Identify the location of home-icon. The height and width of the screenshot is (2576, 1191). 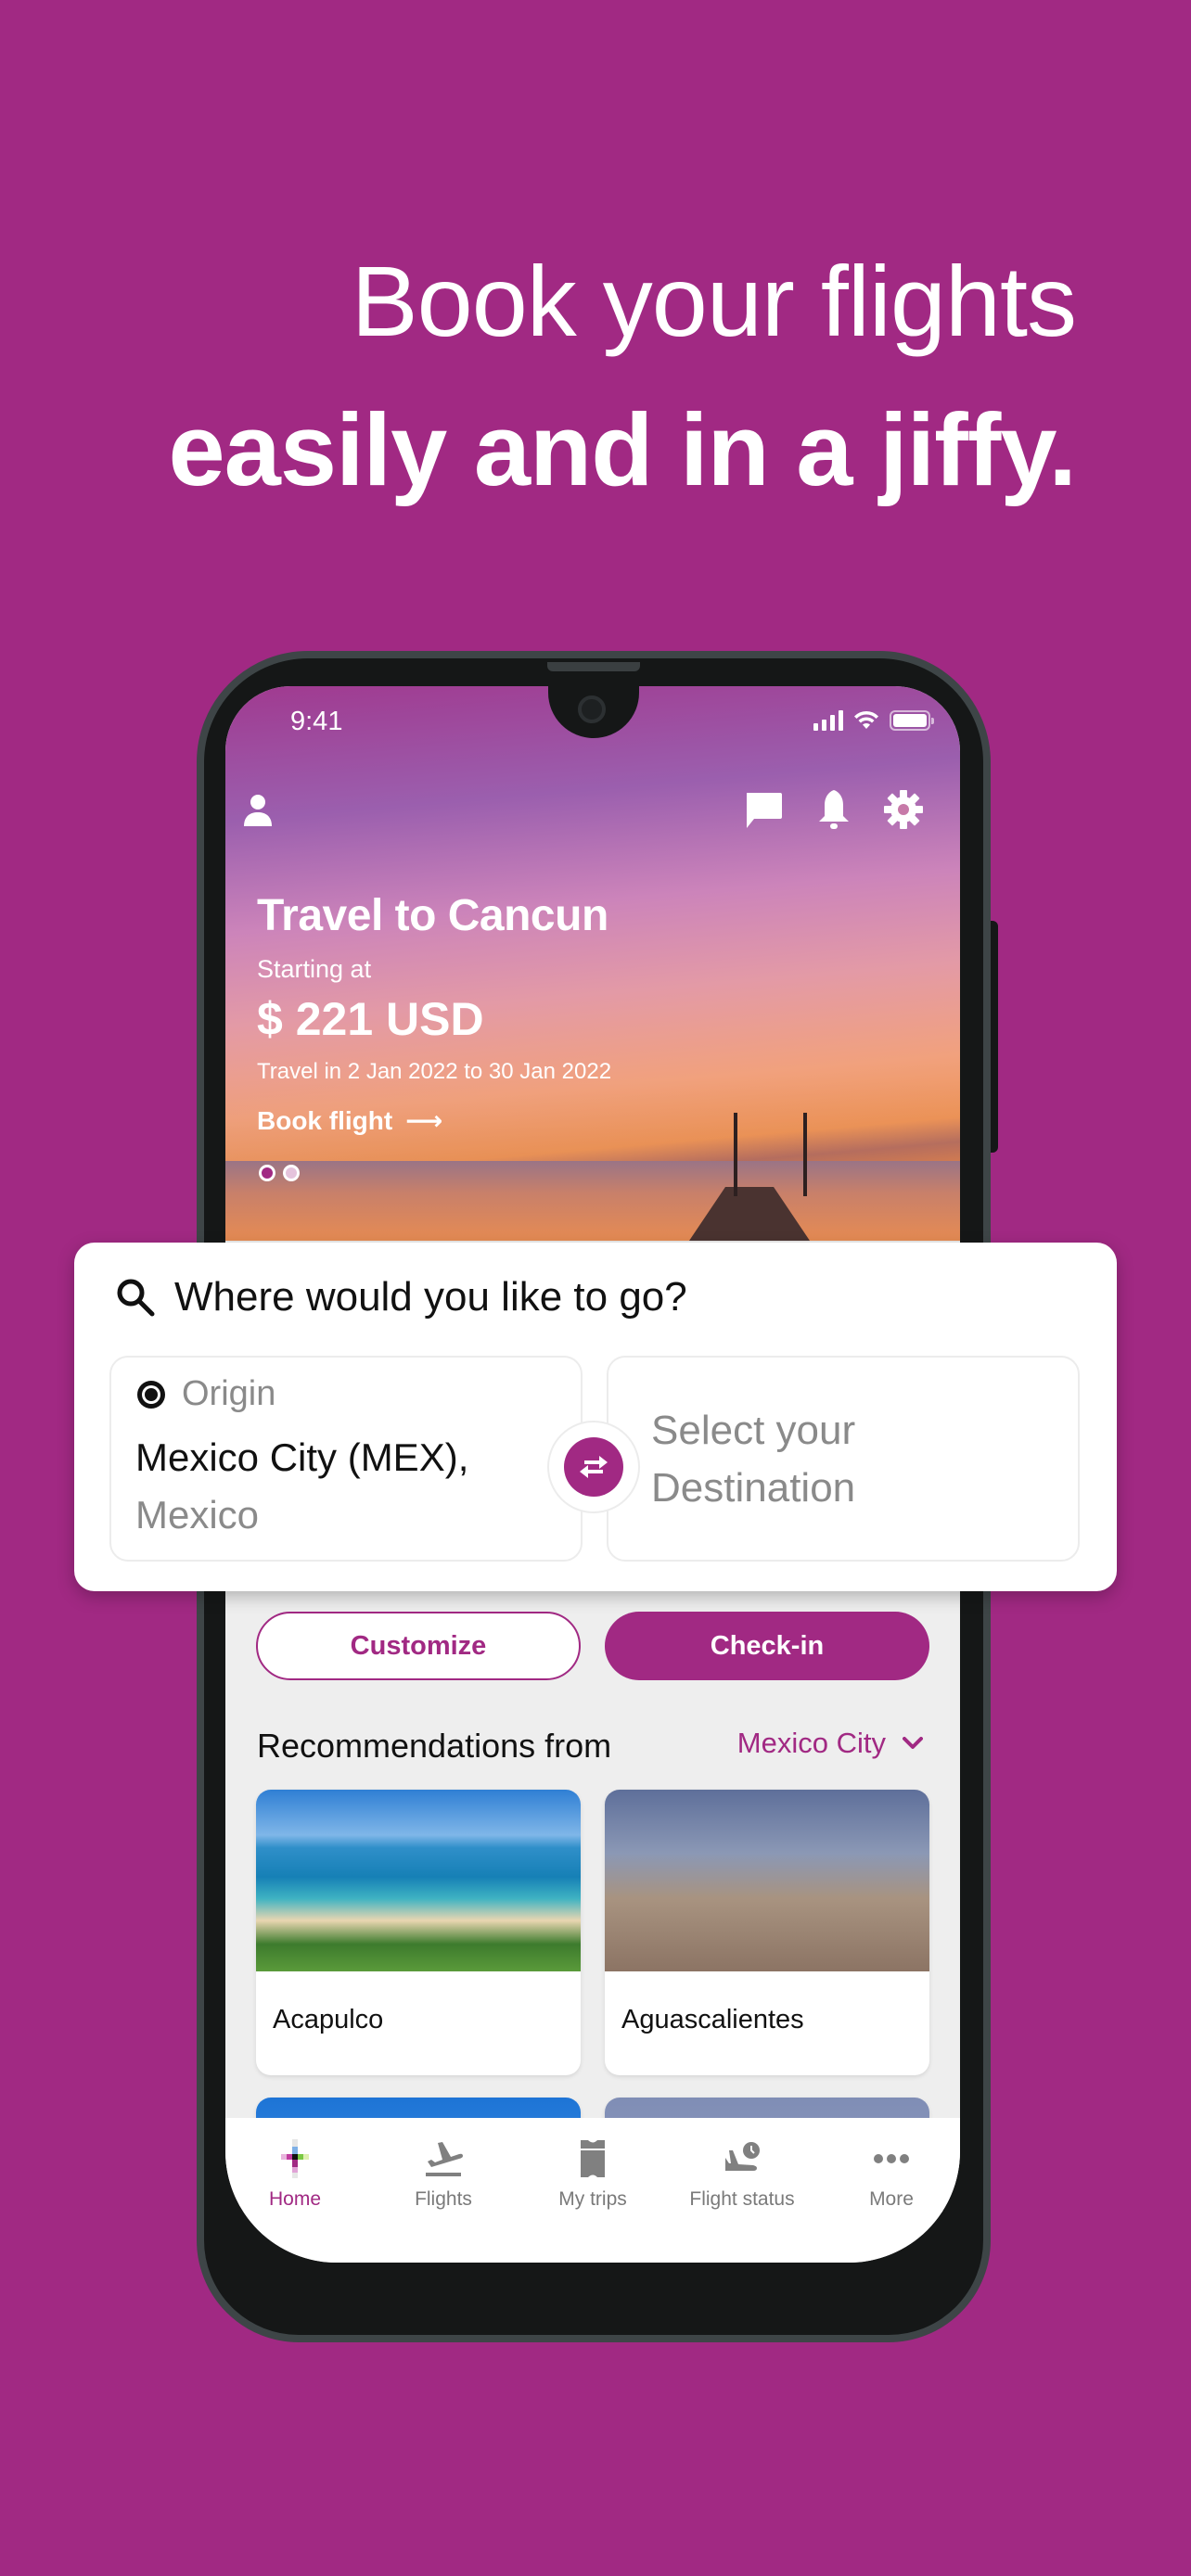
(295, 2159).